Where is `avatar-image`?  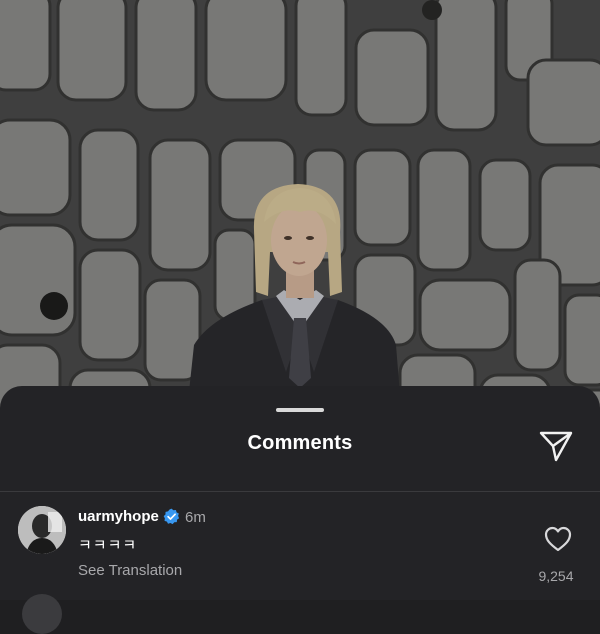 avatar-image is located at coordinates (42, 530).